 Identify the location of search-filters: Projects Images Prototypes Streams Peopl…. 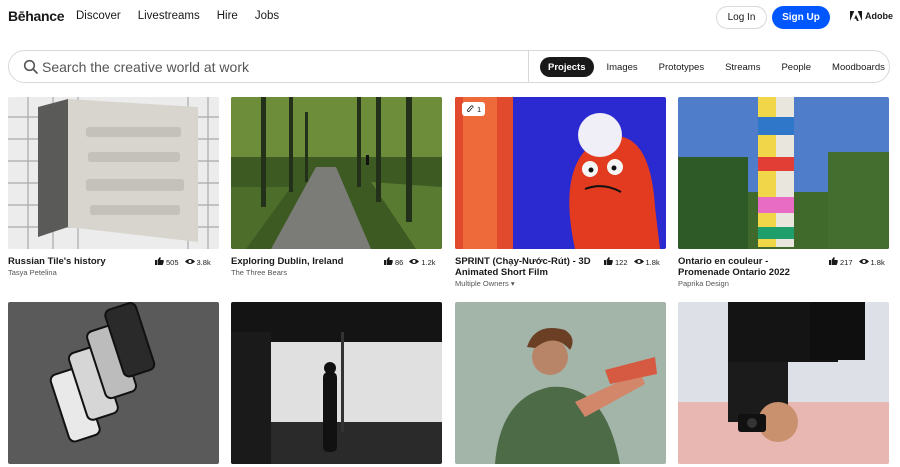
(719, 67).